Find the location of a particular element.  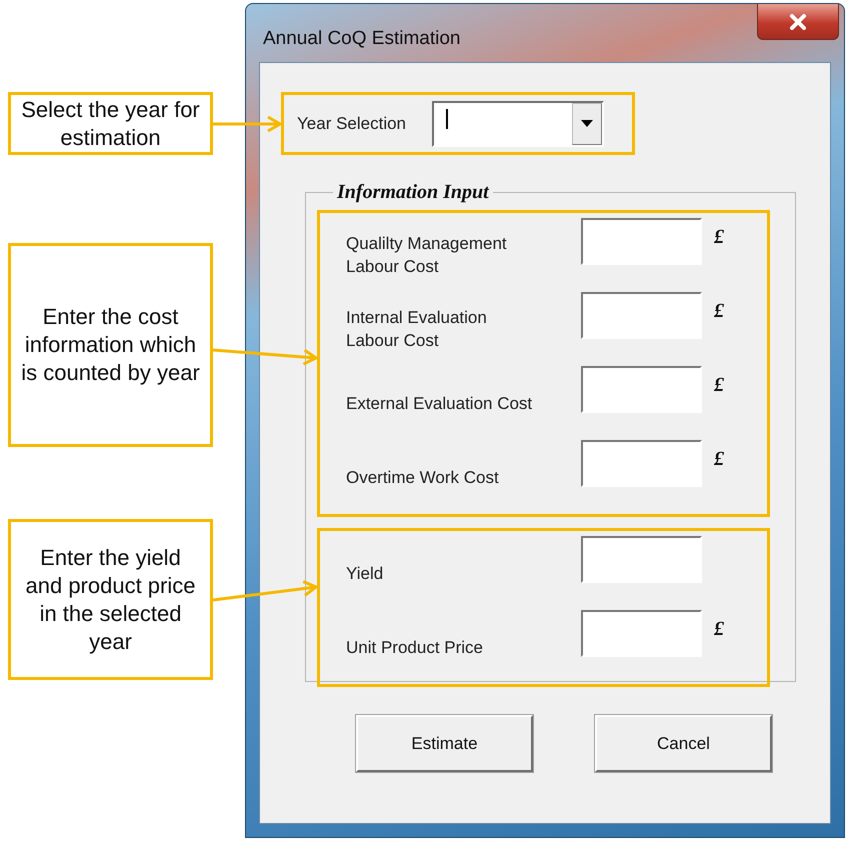

close-button is located at coordinates (798, 22).